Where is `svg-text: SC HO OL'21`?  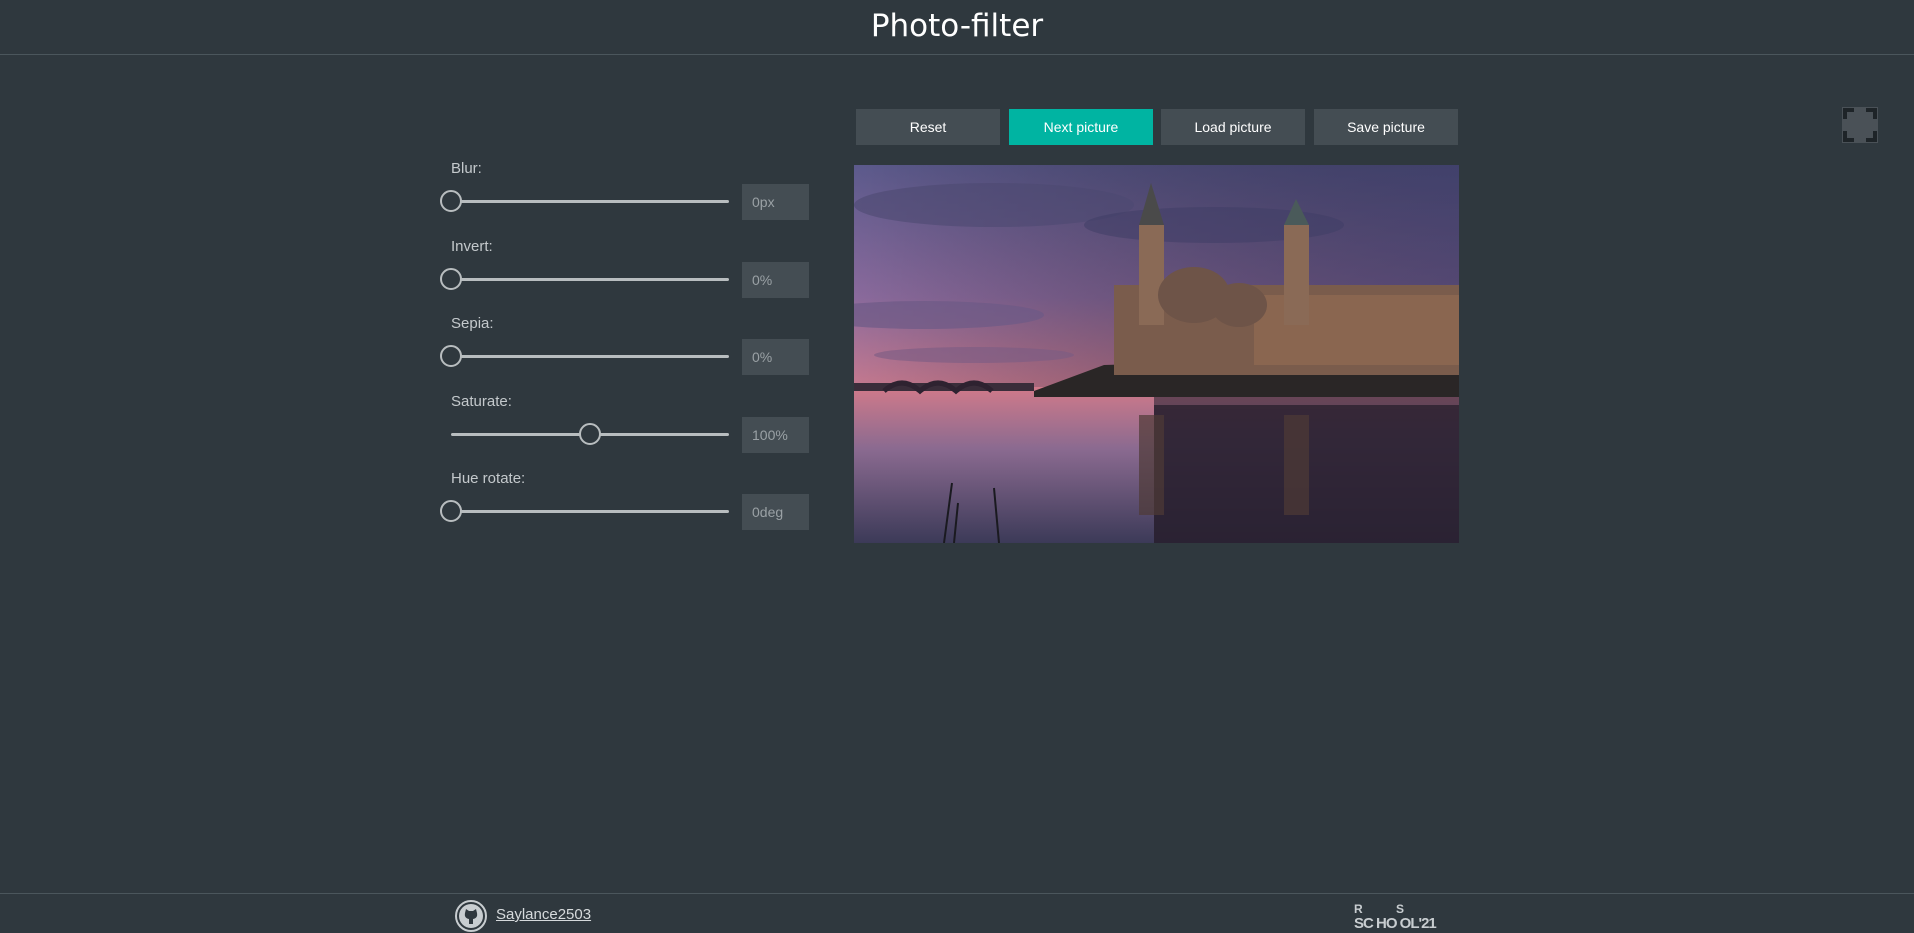 svg-text: SC HO OL'21 is located at coordinates (1395, 922).